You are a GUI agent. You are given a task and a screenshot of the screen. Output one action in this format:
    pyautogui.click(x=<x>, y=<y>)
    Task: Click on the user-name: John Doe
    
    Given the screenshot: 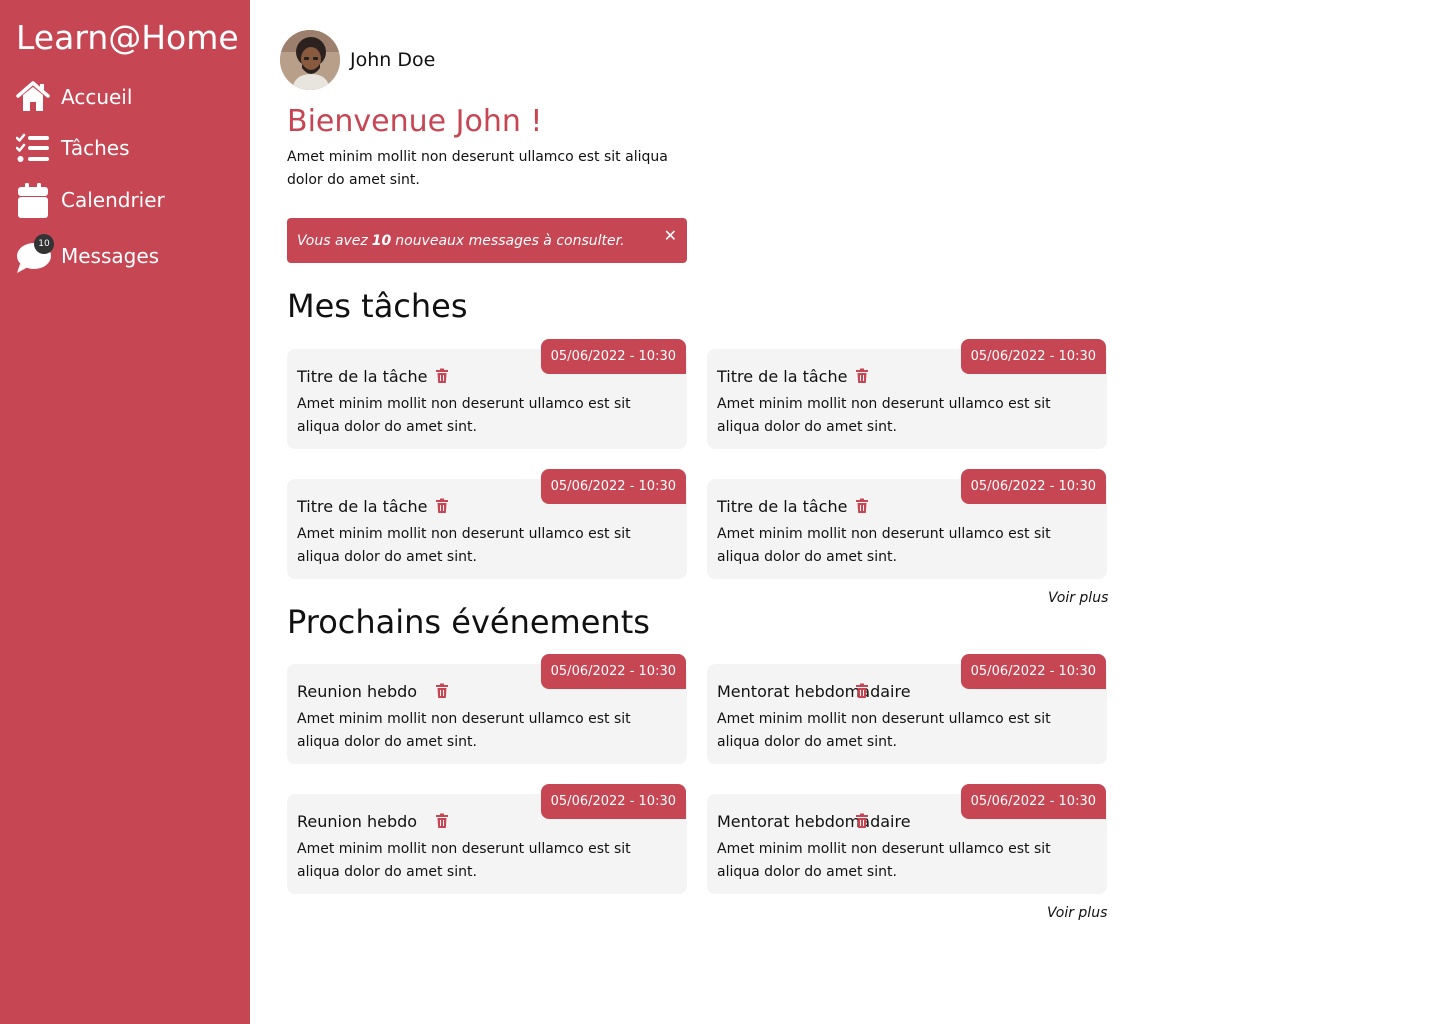 What is the action you would take?
    pyautogui.click(x=393, y=60)
    